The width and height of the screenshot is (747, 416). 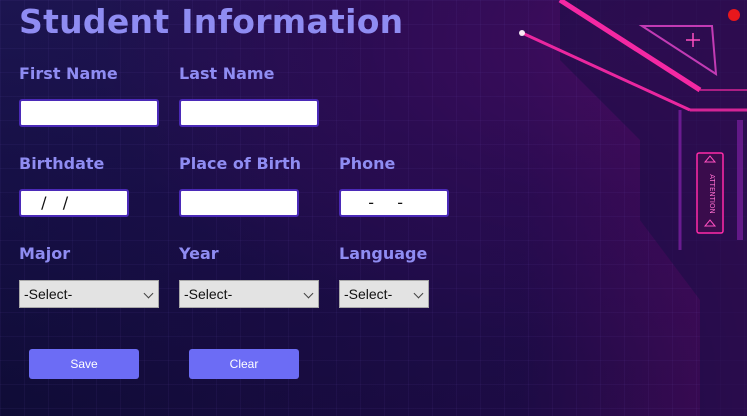 I want to click on language-select: -Select-, so click(x=384, y=294).